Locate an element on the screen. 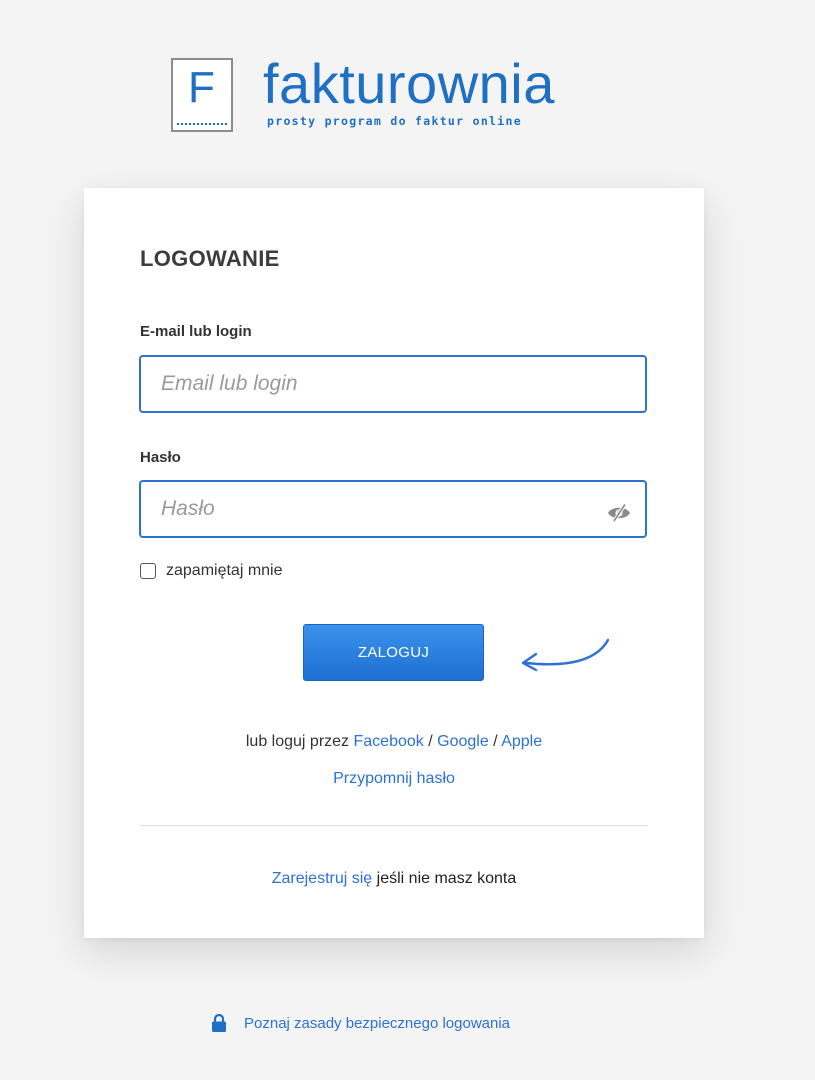 The width and height of the screenshot is (815, 1080). eye-slash-icon is located at coordinates (619, 513).